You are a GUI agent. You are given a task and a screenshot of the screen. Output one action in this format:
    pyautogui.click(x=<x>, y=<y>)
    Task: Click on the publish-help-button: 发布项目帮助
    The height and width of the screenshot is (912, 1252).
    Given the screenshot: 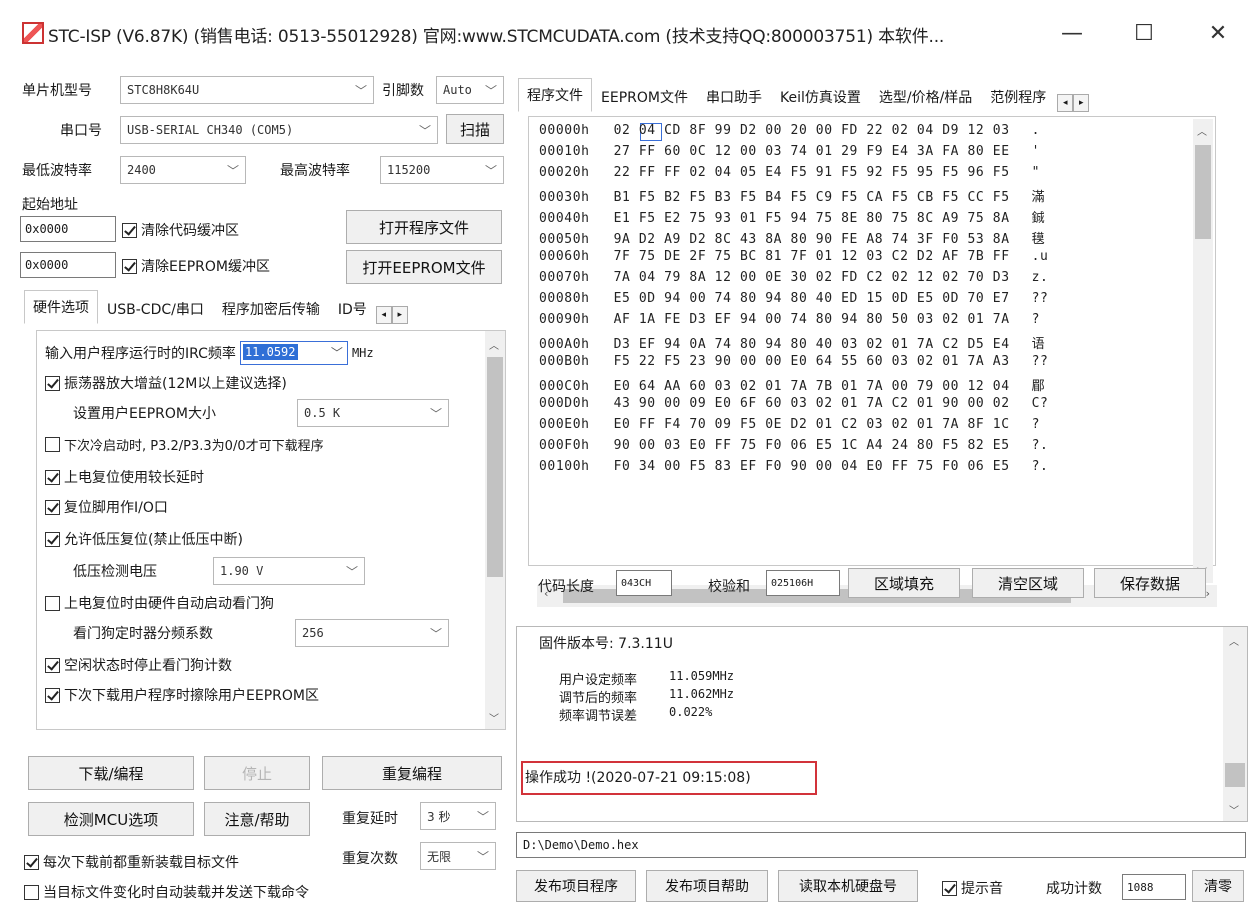 What is the action you would take?
    pyautogui.click(x=707, y=886)
    